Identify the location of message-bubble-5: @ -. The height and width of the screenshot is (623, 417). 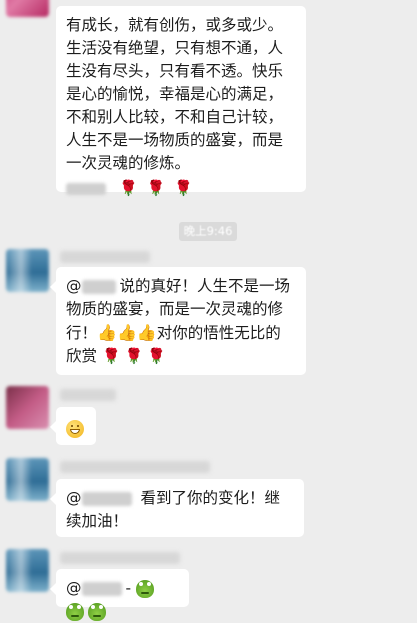
(119, 595).